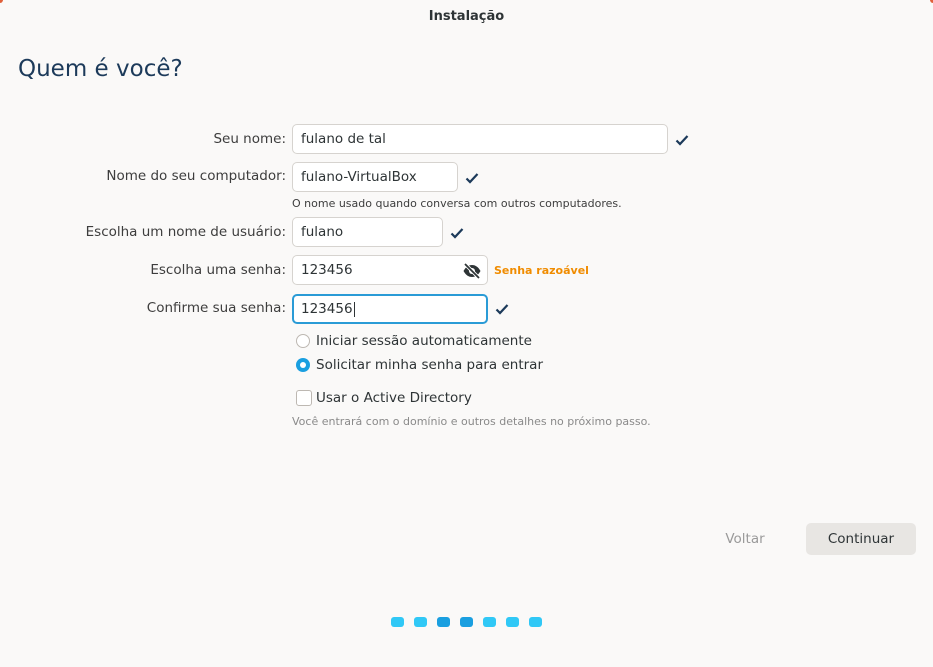 The height and width of the screenshot is (667, 933). Describe the element at coordinates (249, 139) in the screenshot. I see `name-label: Seu nome:` at that location.